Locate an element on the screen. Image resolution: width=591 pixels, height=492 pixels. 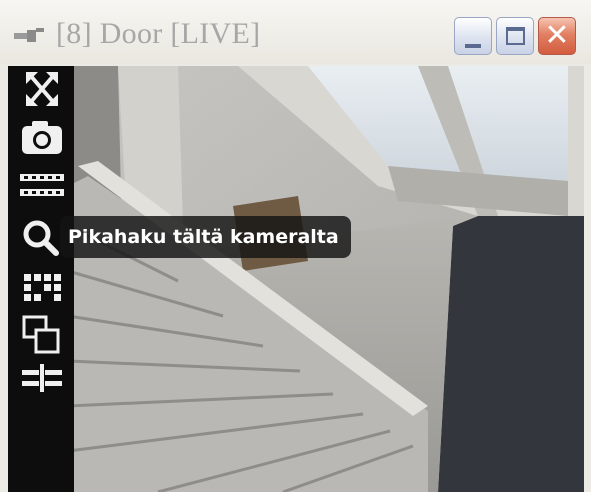
tooltip-quick-search: Pikahaku tältä kameralta is located at coordinates (205, 237).